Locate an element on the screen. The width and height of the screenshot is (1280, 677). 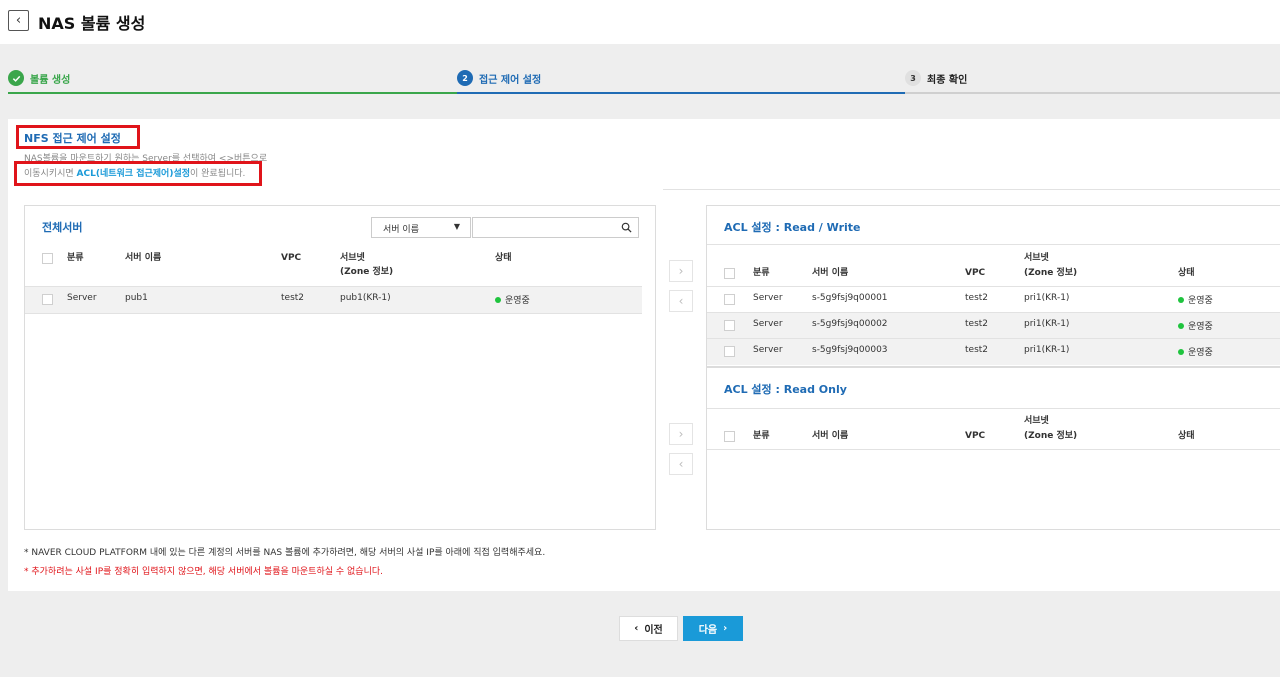
cell-server-name: s-5g9fsj9q00003 is located at coordinates (850, 350).